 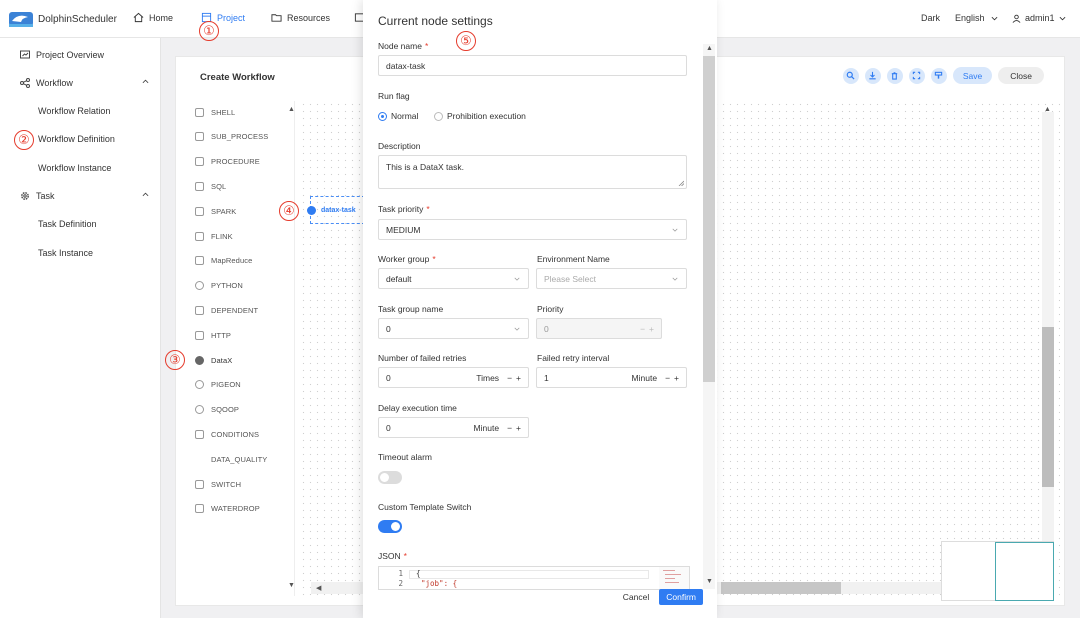 What do you see at coordinates (417, 408) in the screenshot?
I see `delay-time-label: Delay execution time` at bounding box center [417, 408].